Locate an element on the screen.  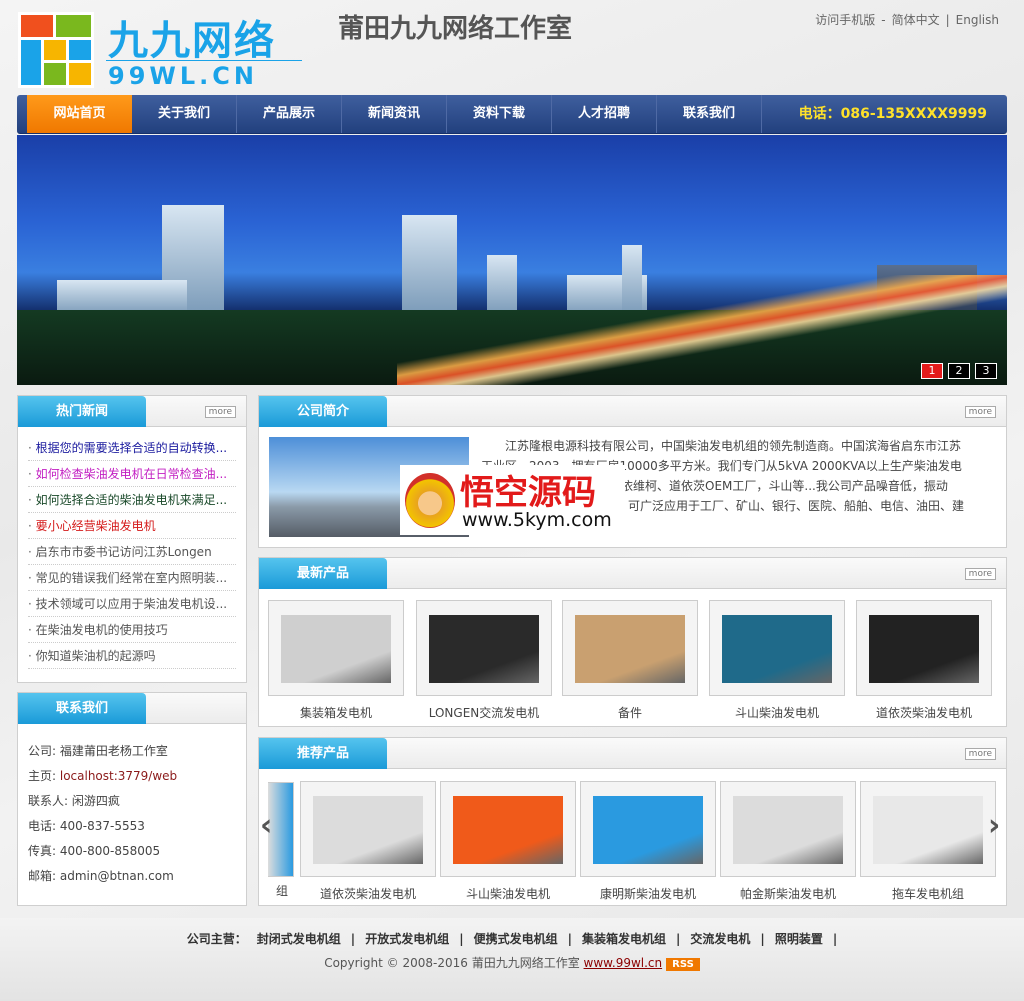
product-name: 组 is located at coordinates (281, 891).